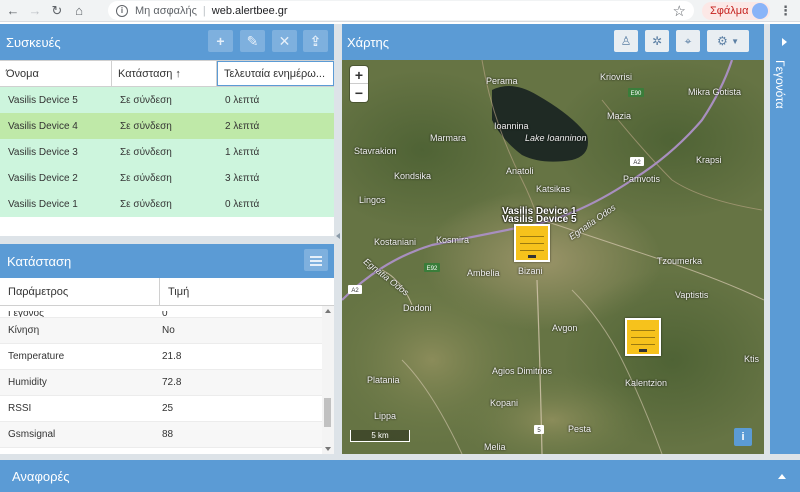 This screenshot has width=800, height=492. I want to click on delete-device-button: ✕, so click(284, 41).